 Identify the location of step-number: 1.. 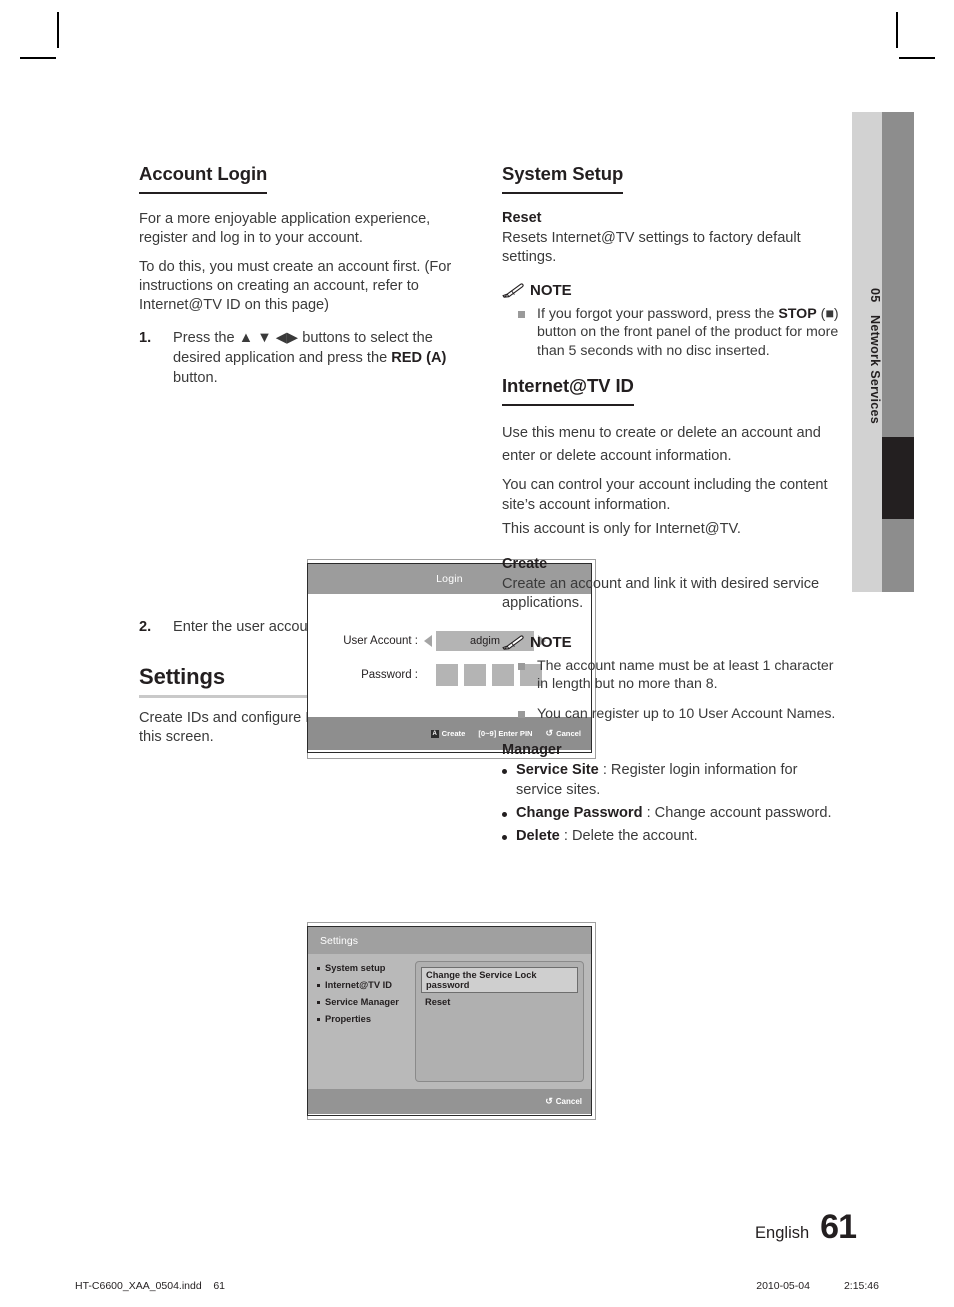
(145, 338).